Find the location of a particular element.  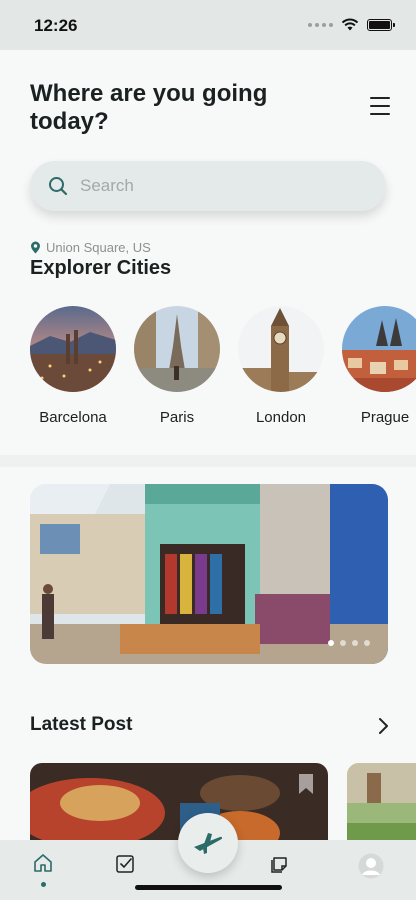

checklist-icon is located at coordinates (125, 864).